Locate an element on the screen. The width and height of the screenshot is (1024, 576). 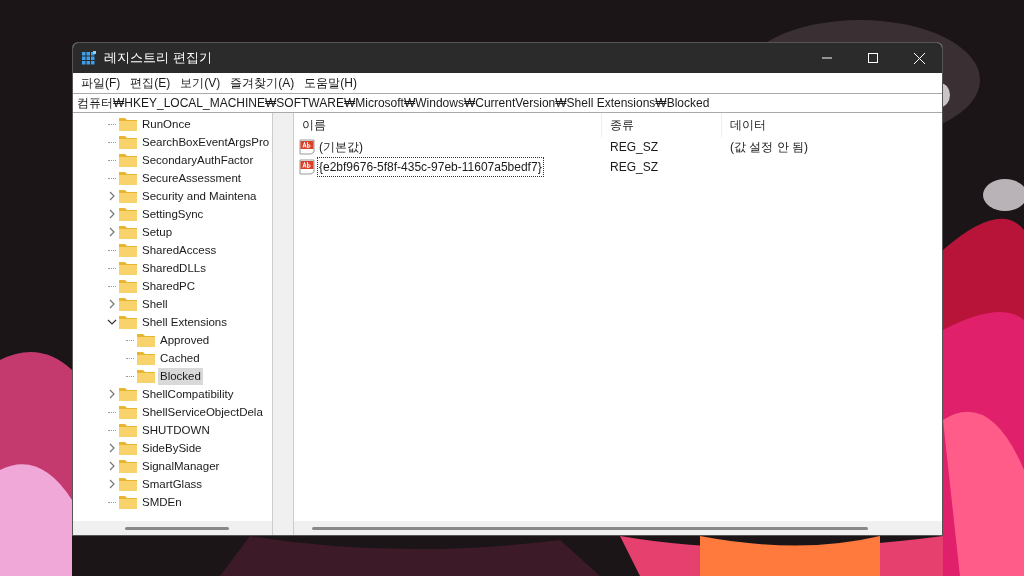
close-icon is located at coordinates (919, 58).